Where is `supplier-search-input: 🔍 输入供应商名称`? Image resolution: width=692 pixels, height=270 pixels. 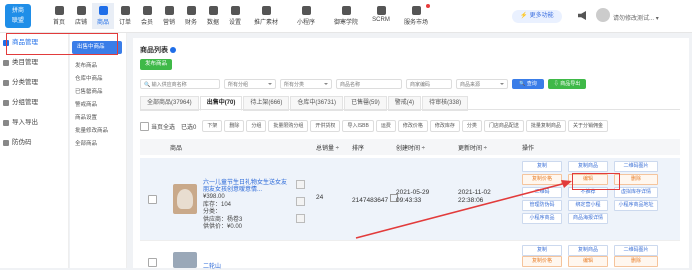 supplier-search-input: 🔍 输入供应商名称 is located at coordinates (180, 84).